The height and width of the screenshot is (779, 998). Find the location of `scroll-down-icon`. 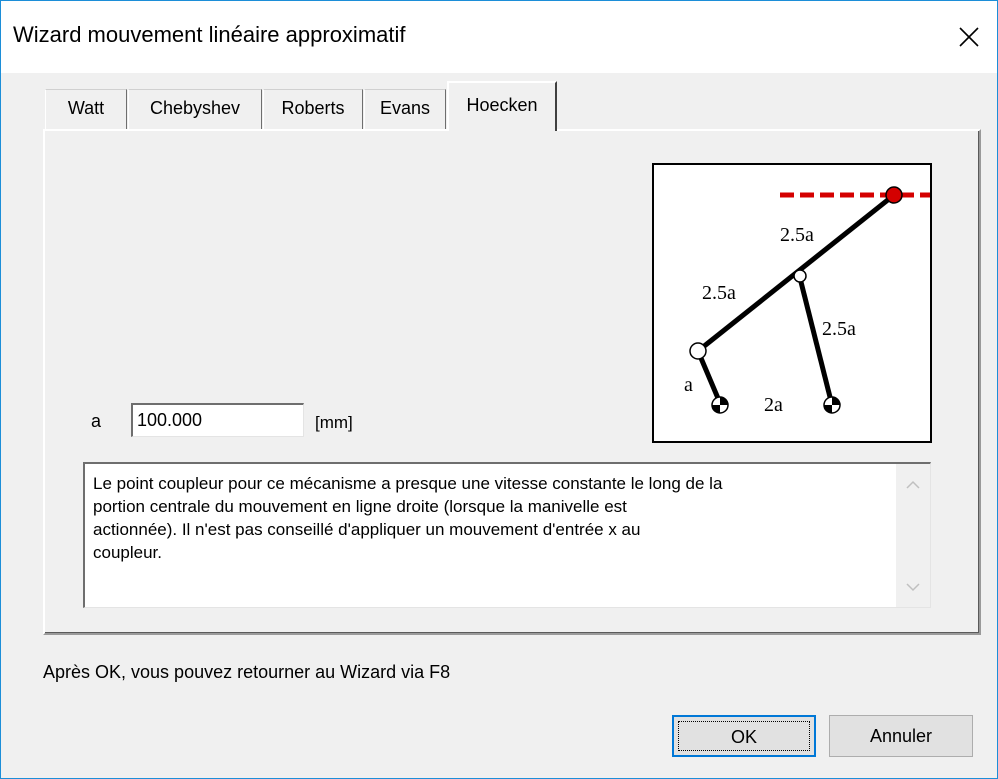

scroll-down-icon is located at coordinates (913, 587).